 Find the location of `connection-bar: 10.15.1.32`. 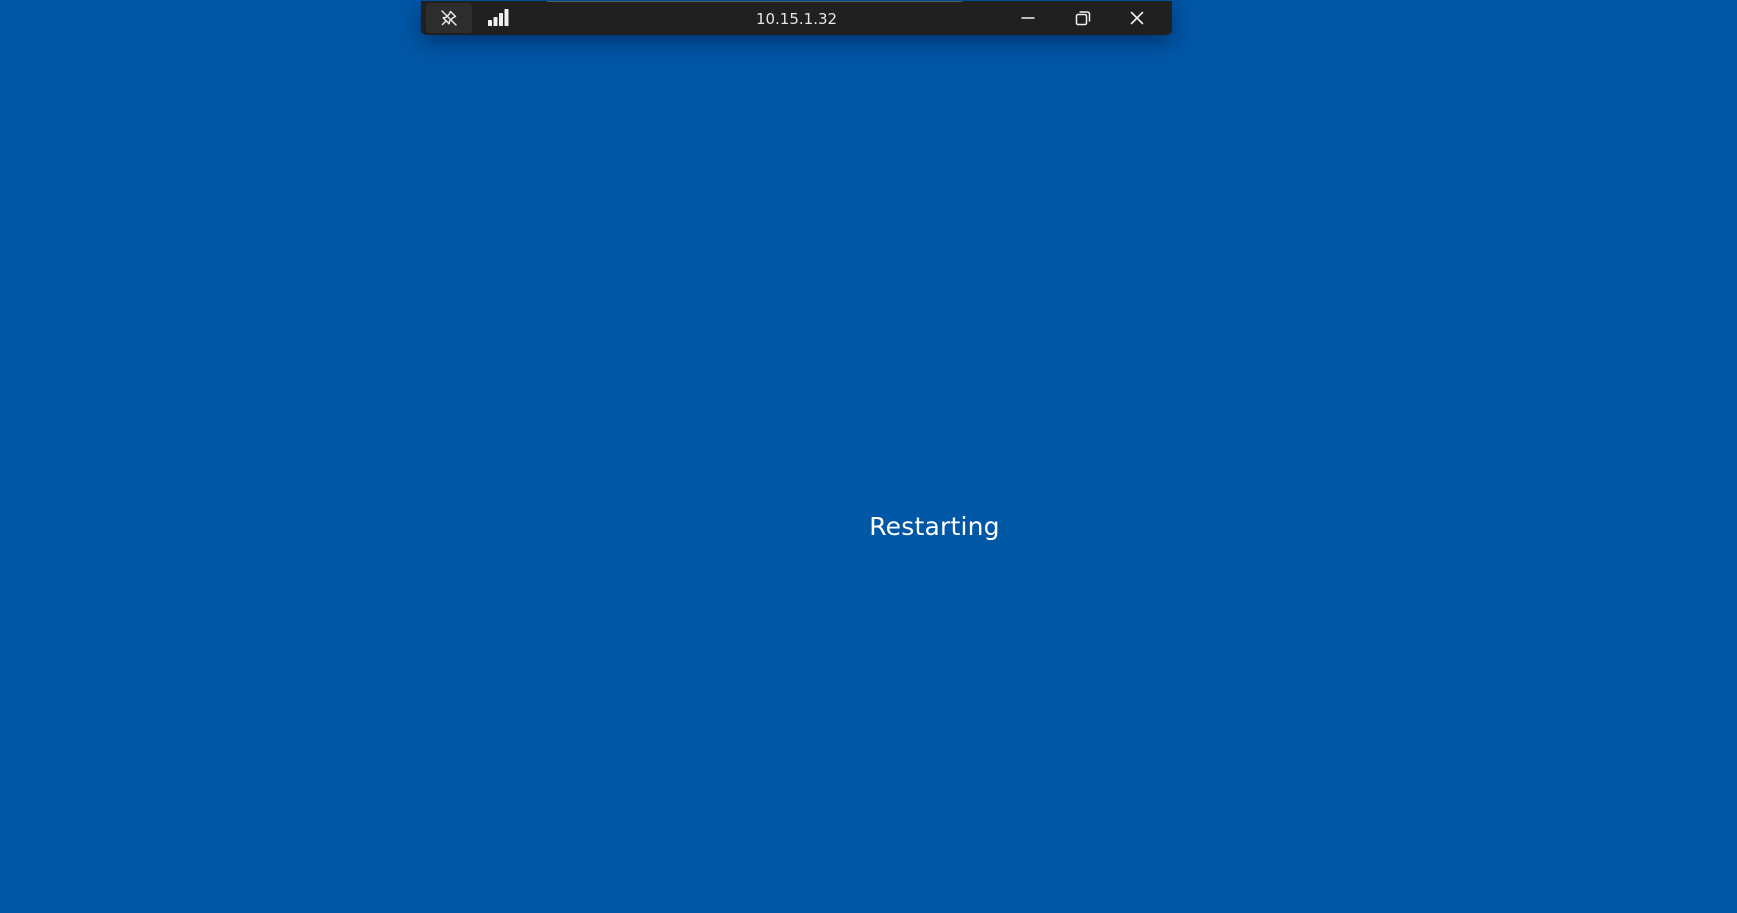

connection-bar: 10.15.1.32 is located at coordinates (796, 18).